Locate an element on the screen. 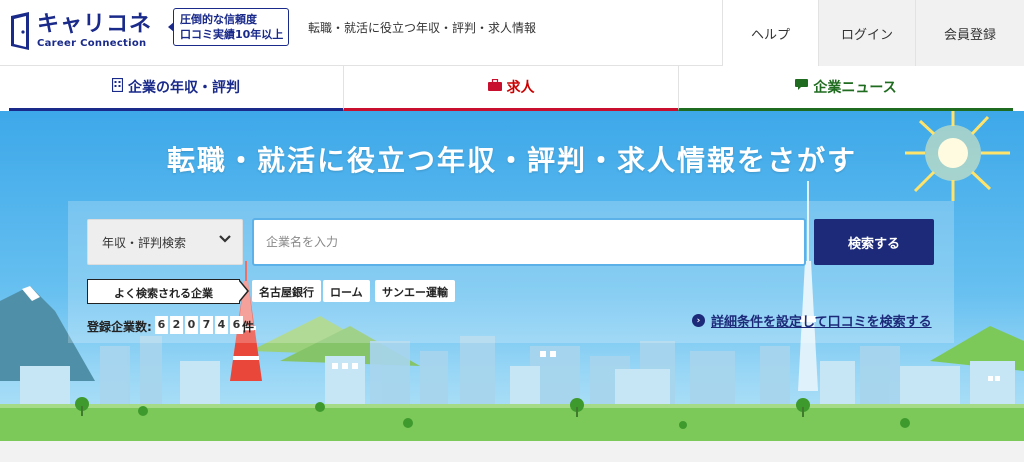  search-type-select: 年収・評判検索 is located at coordinates (165, 242).